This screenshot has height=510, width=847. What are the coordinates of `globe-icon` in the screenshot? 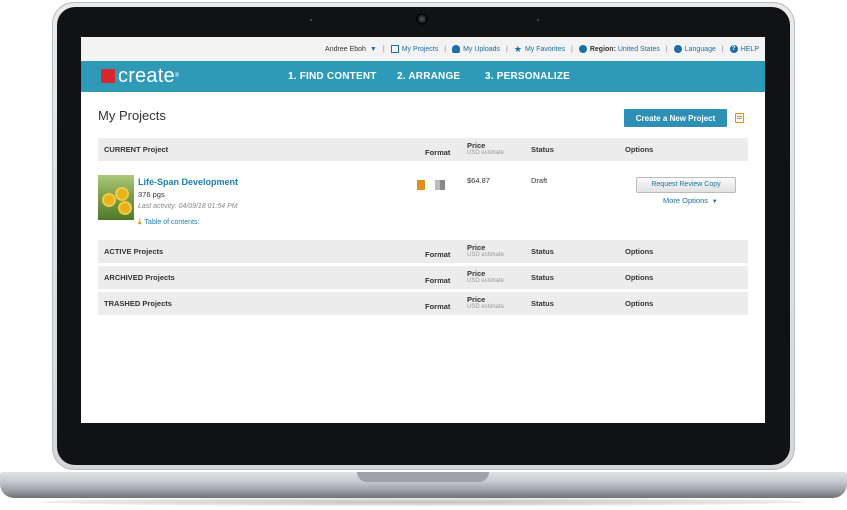 It's located at (582, 49).